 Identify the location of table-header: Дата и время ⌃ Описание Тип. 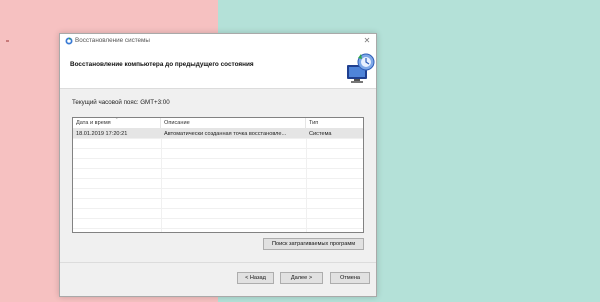
(218, 123).